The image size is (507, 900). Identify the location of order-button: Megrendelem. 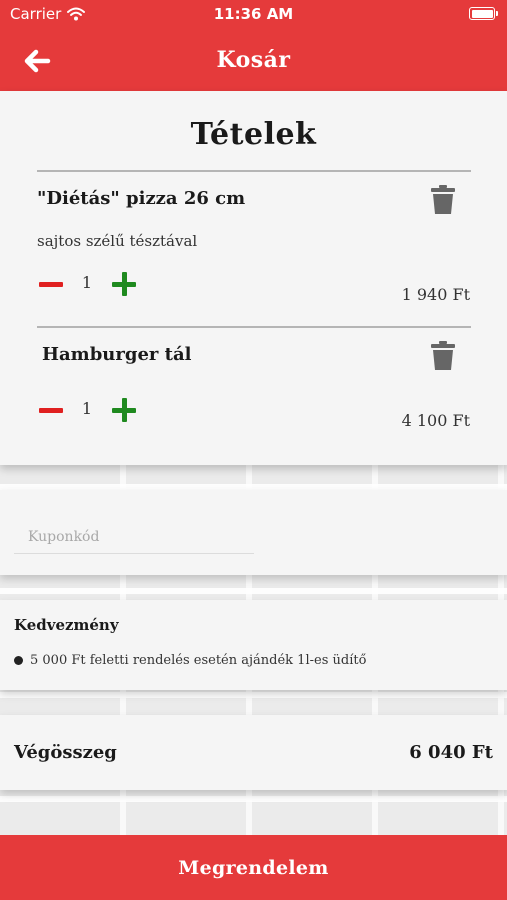
(253, 867).